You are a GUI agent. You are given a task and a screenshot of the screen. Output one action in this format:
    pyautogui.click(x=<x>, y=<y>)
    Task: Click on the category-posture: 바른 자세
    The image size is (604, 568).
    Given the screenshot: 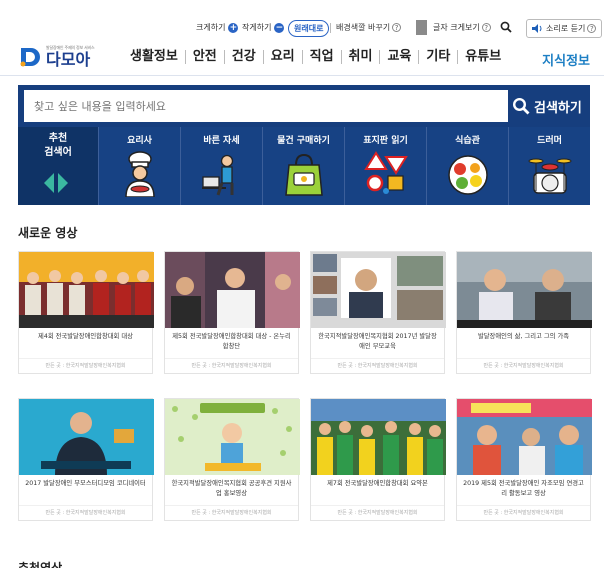 What is the action you would take?
    pyautogui.click(x=221, y=166)
    